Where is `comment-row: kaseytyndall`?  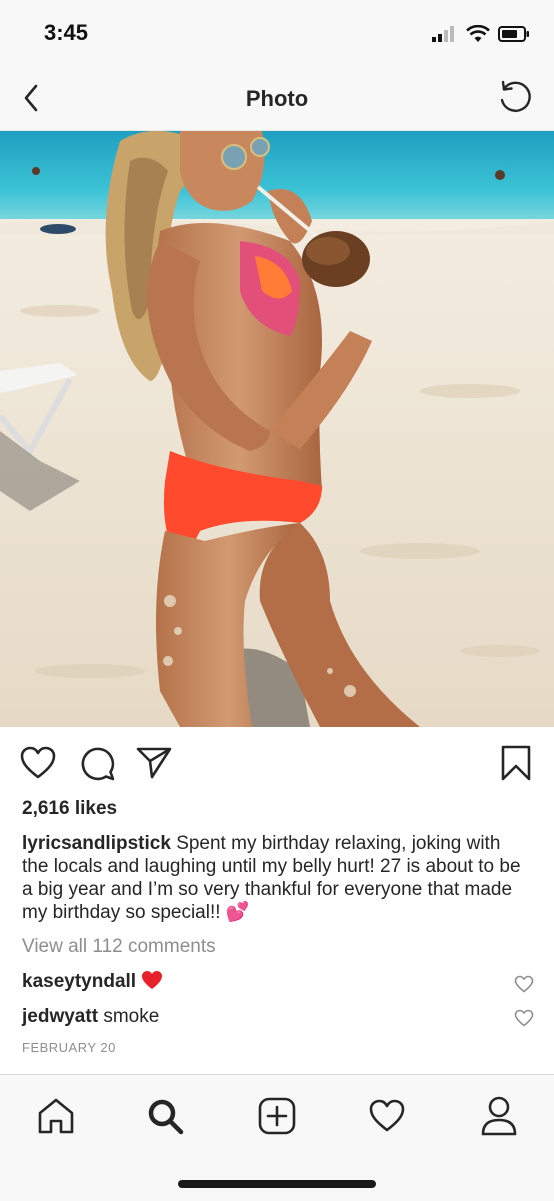
comment-row: kaseytyndall is located at coordinates (277, 983).